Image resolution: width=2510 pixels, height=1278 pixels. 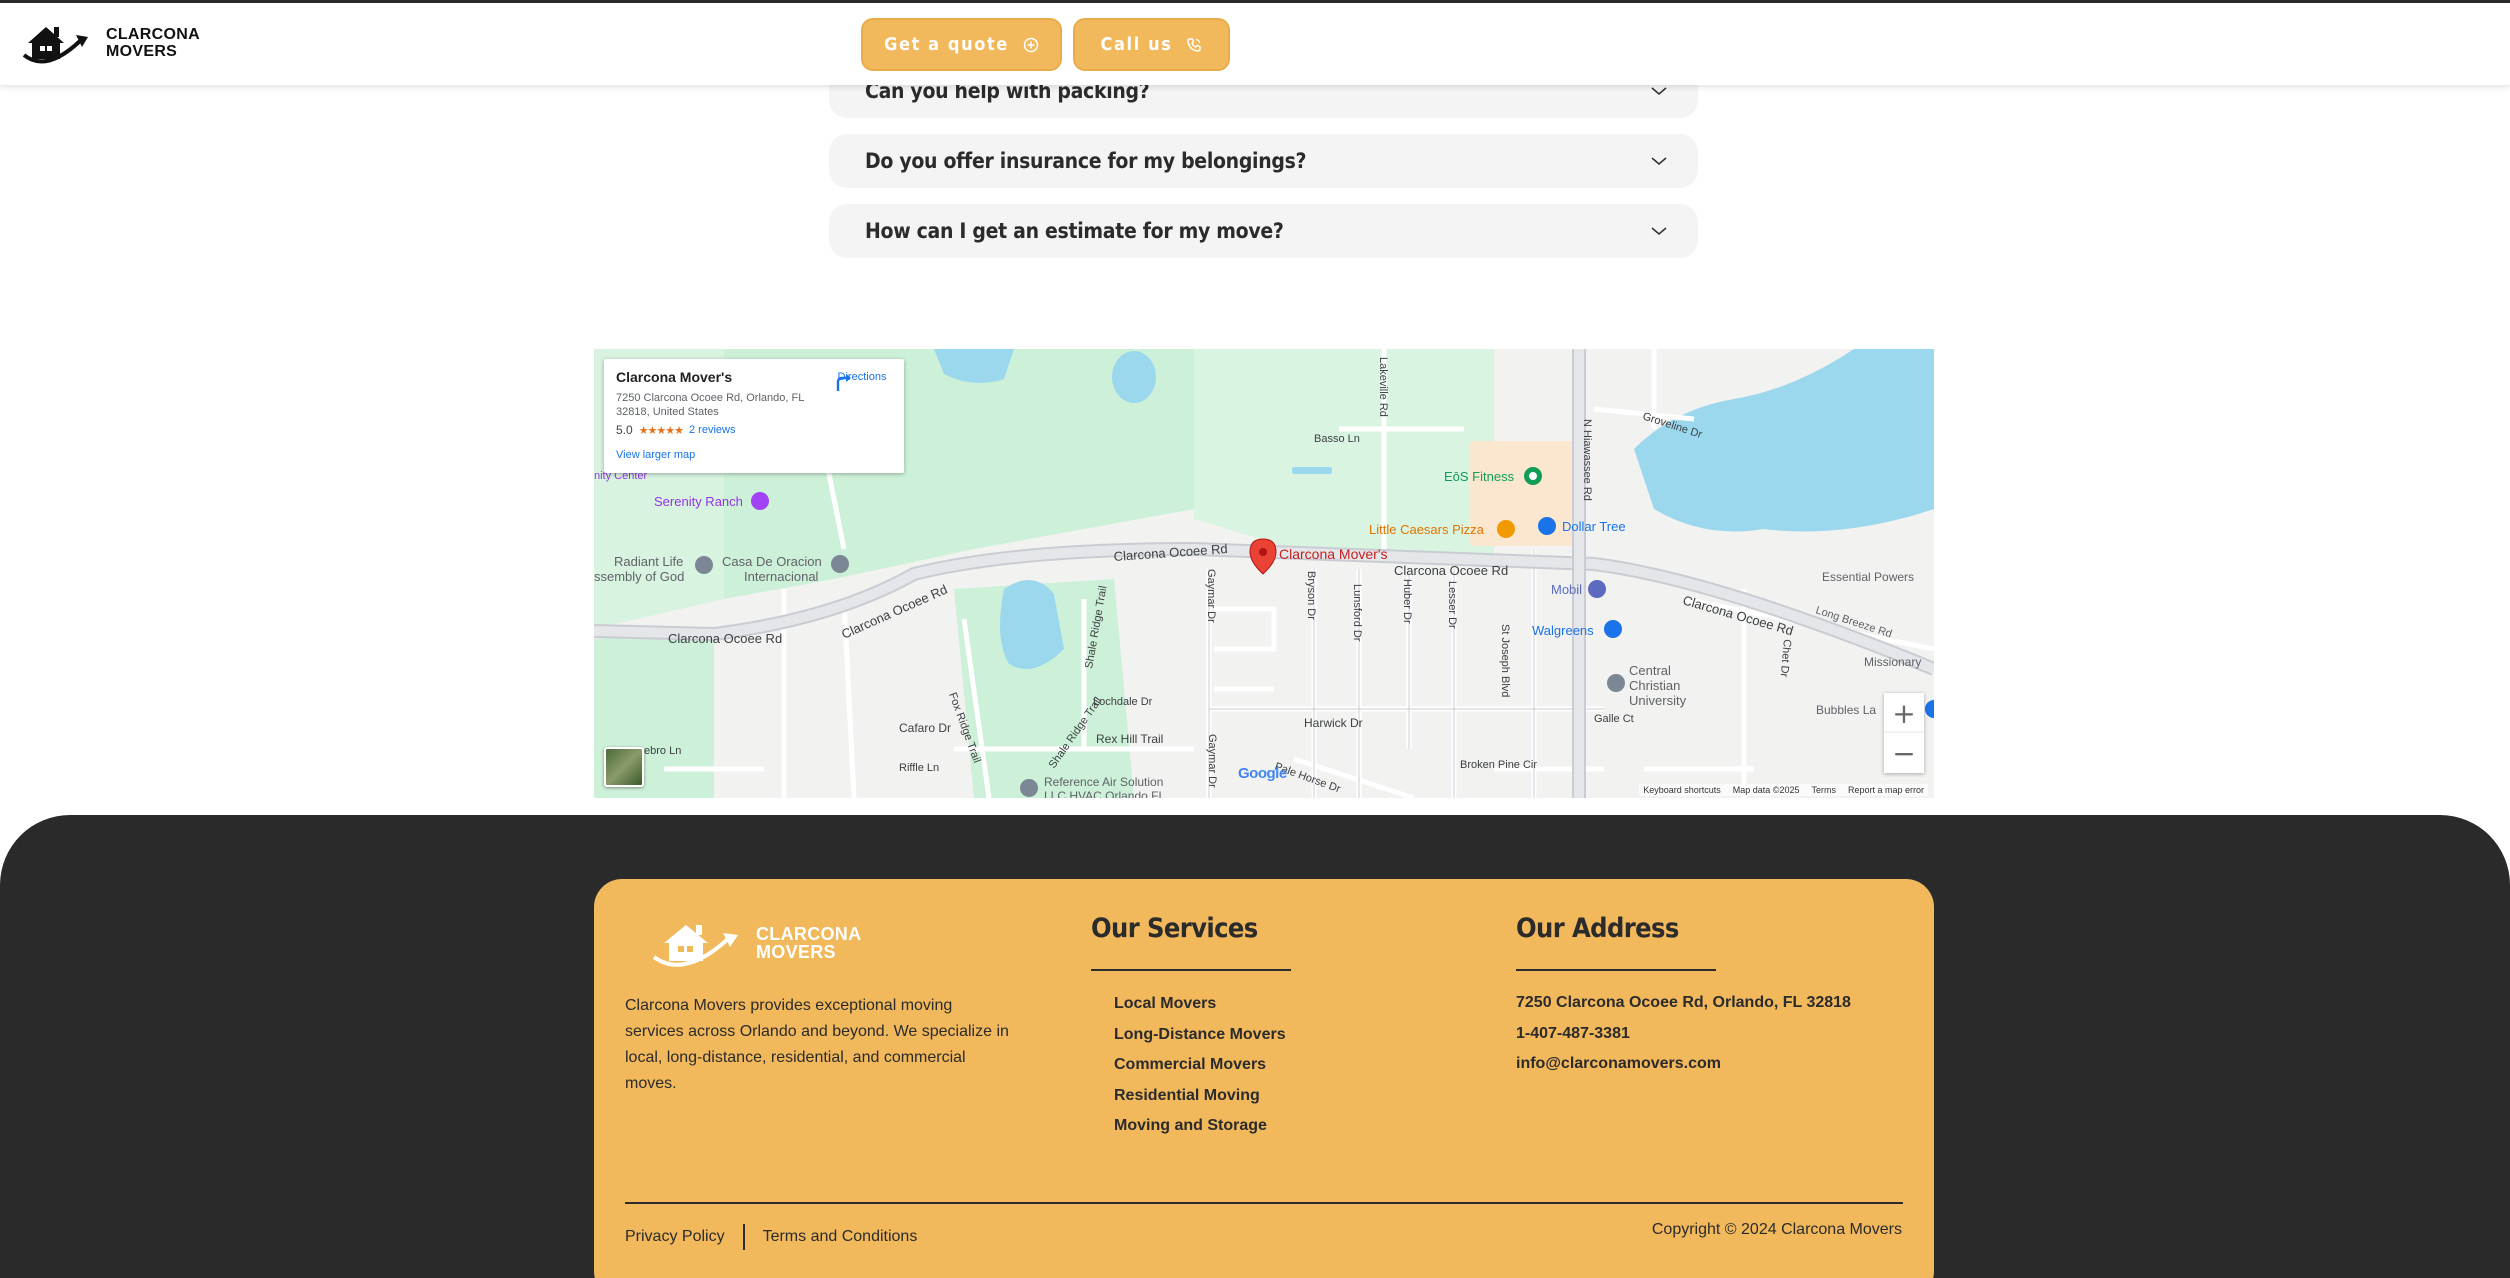 I want to click on service-link: Commercial Movers, so click(x=1200, y=1065).